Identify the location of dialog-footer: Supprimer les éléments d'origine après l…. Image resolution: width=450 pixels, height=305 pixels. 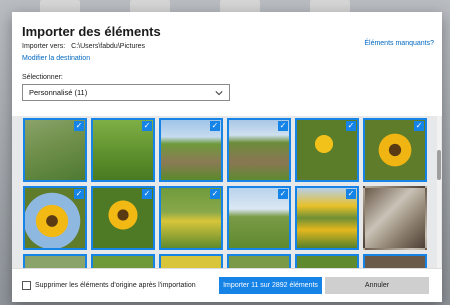
(227, 285).